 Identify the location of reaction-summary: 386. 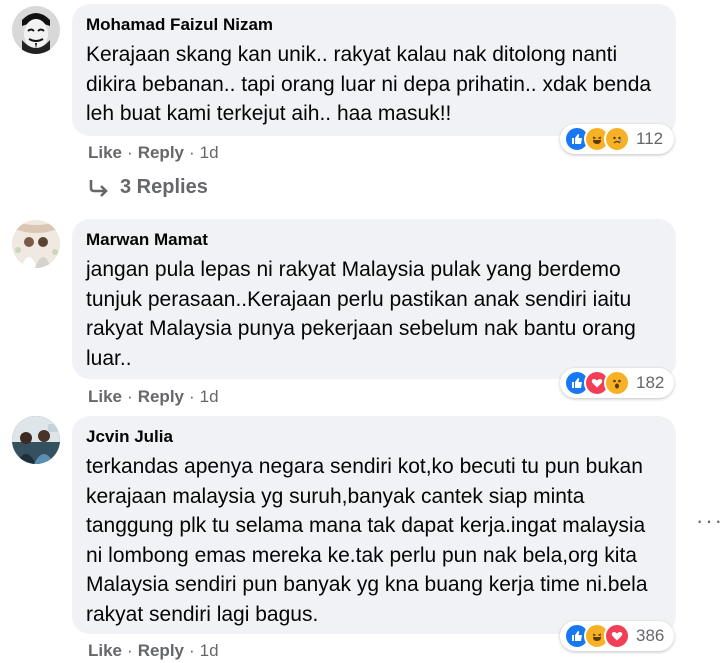
(617, 636).